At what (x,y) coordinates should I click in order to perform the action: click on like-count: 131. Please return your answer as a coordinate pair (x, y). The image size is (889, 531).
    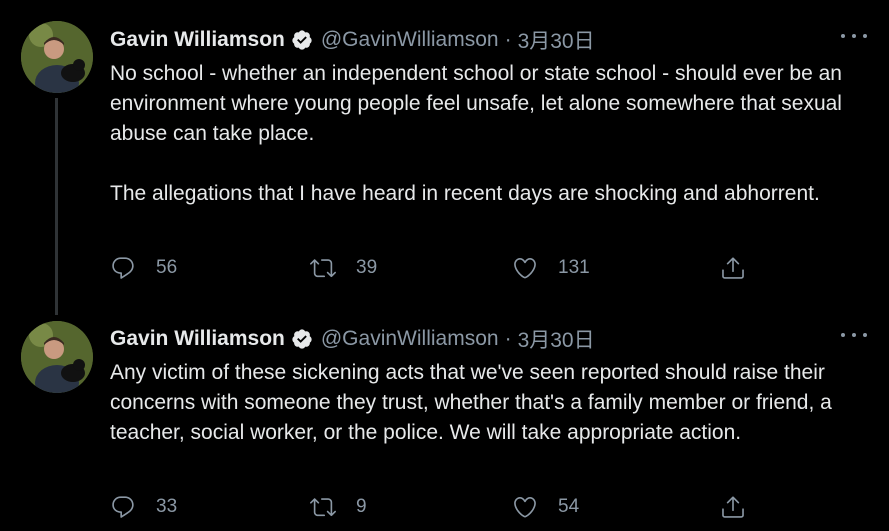
    Looking at the image, I should click on (574, 267).